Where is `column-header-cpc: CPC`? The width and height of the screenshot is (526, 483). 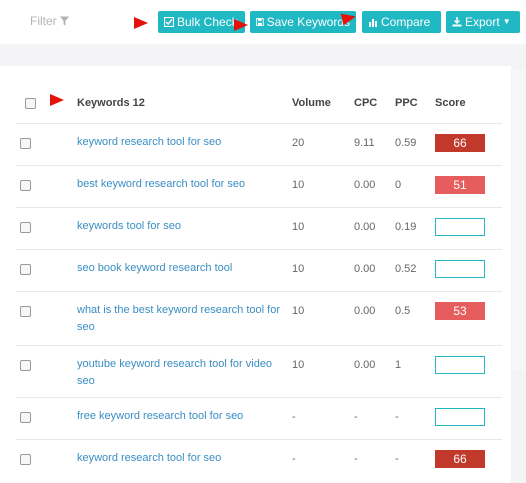
column-header-cpc: CPC is located at coordinates (365, 103).